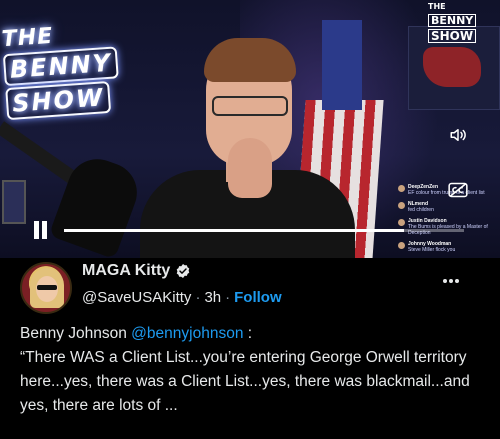 Image resolution: width=500 pixels, height=439 pixels. Describe the element at coordinates (58, 100) in the screenshot. I see `neon-logo-line-3: SHOW` at that location.